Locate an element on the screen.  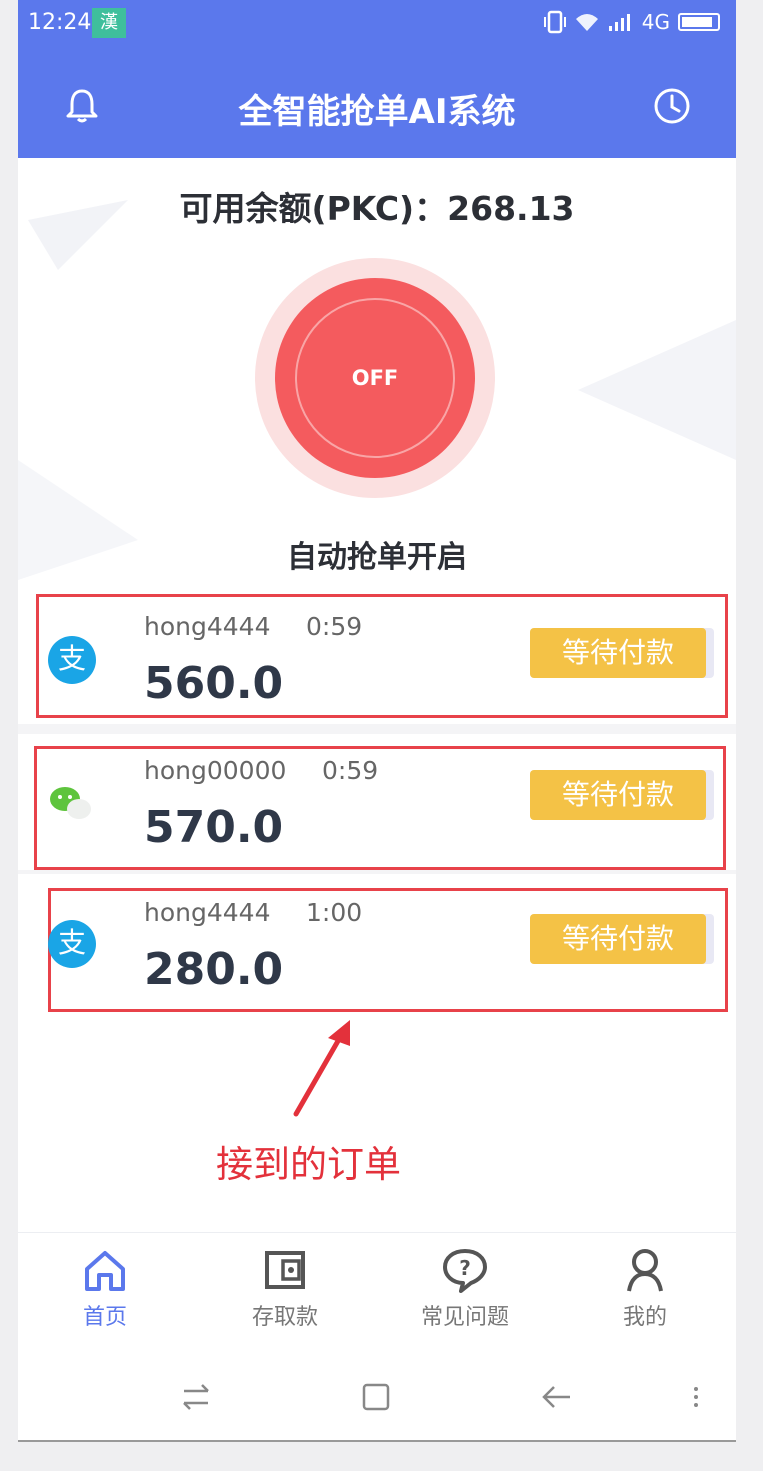
status-indicators: 4G is located at coordinates (631, 22).